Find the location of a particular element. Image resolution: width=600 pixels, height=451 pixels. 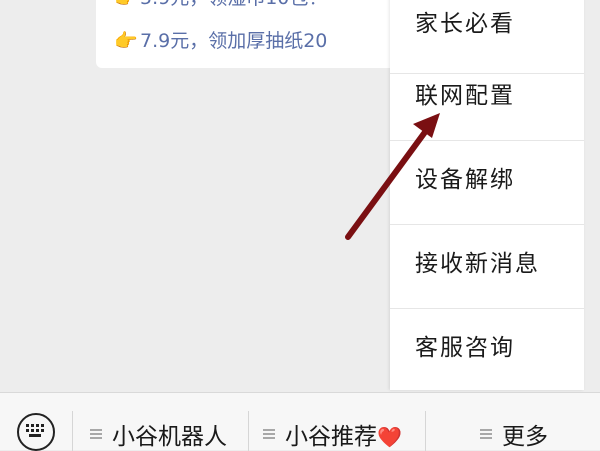

keyboard-toggle-button is located at coordinates (36, 432).